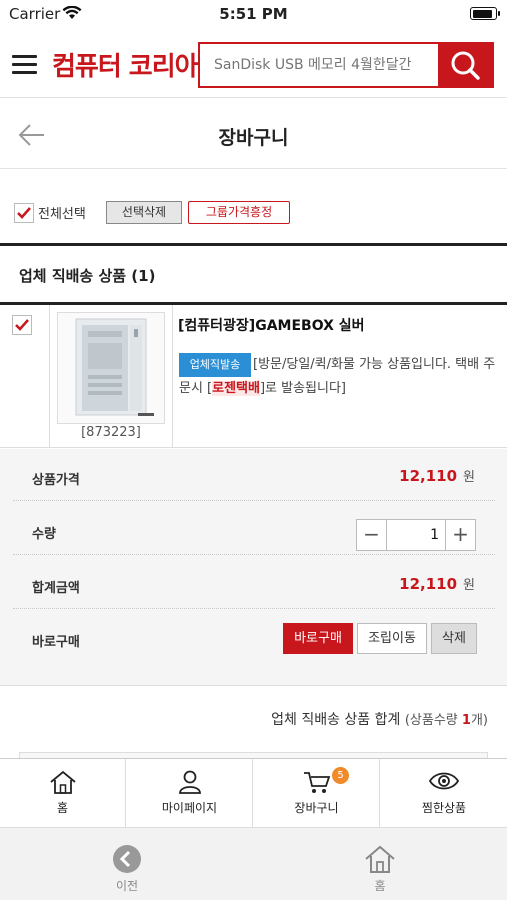  I want to click on section-title: 업체 직배송 상품 (1), so click(87, 276).